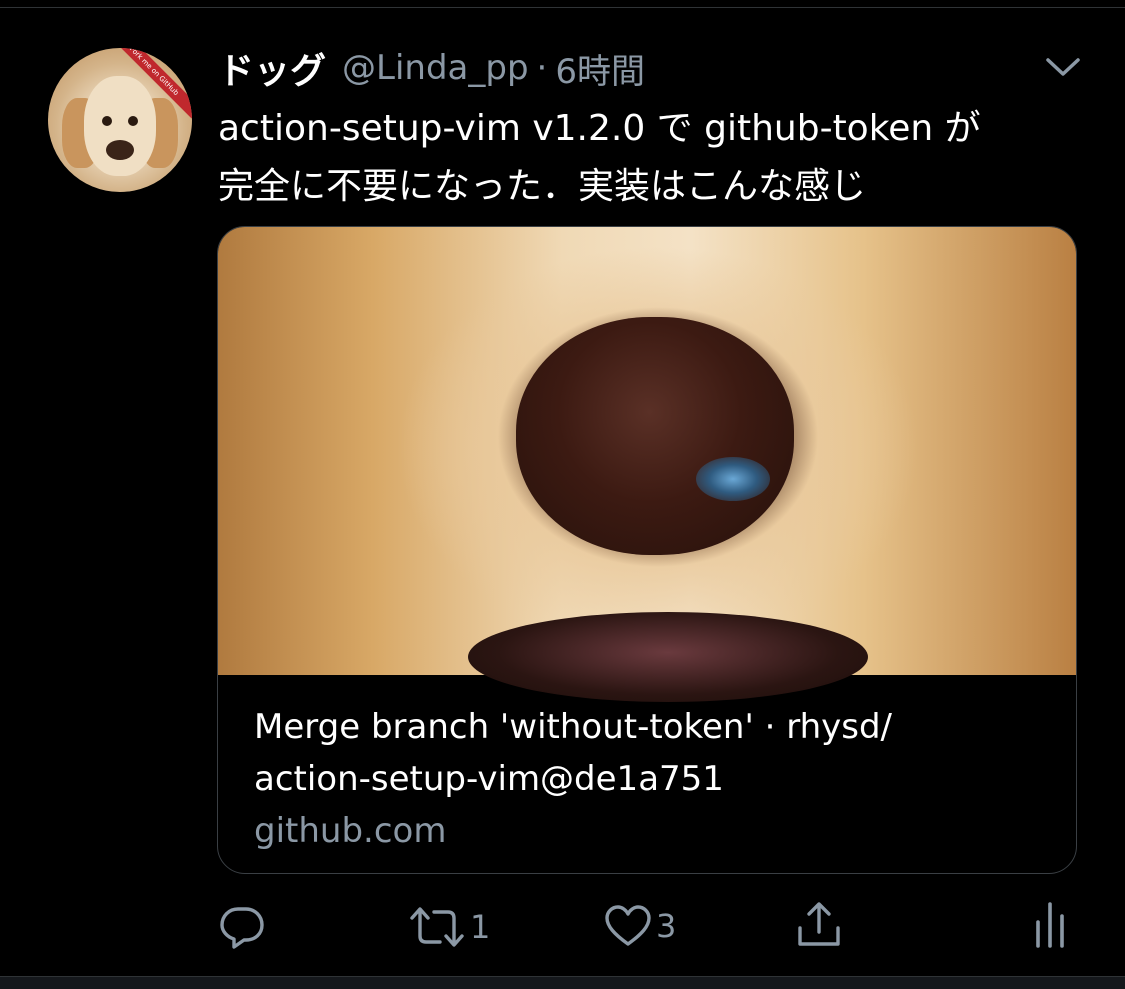 The width and height of the screenshot is (1125, 989). I want to click on avatar-nose, so click(120, 150).